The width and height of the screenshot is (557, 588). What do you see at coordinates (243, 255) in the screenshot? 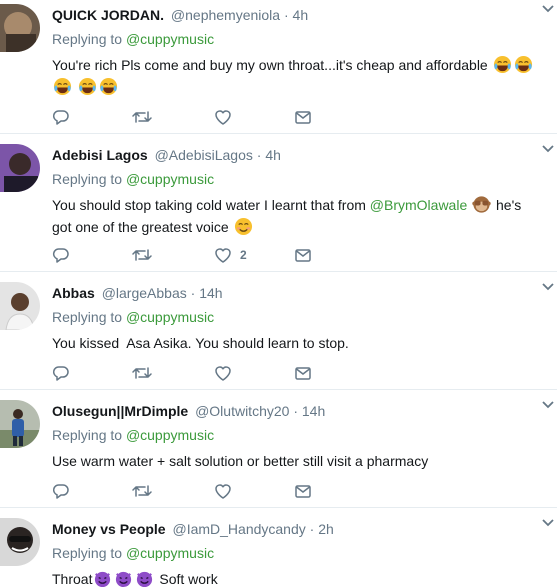
I see `like-count: 2` at bounding box center [243, 255].